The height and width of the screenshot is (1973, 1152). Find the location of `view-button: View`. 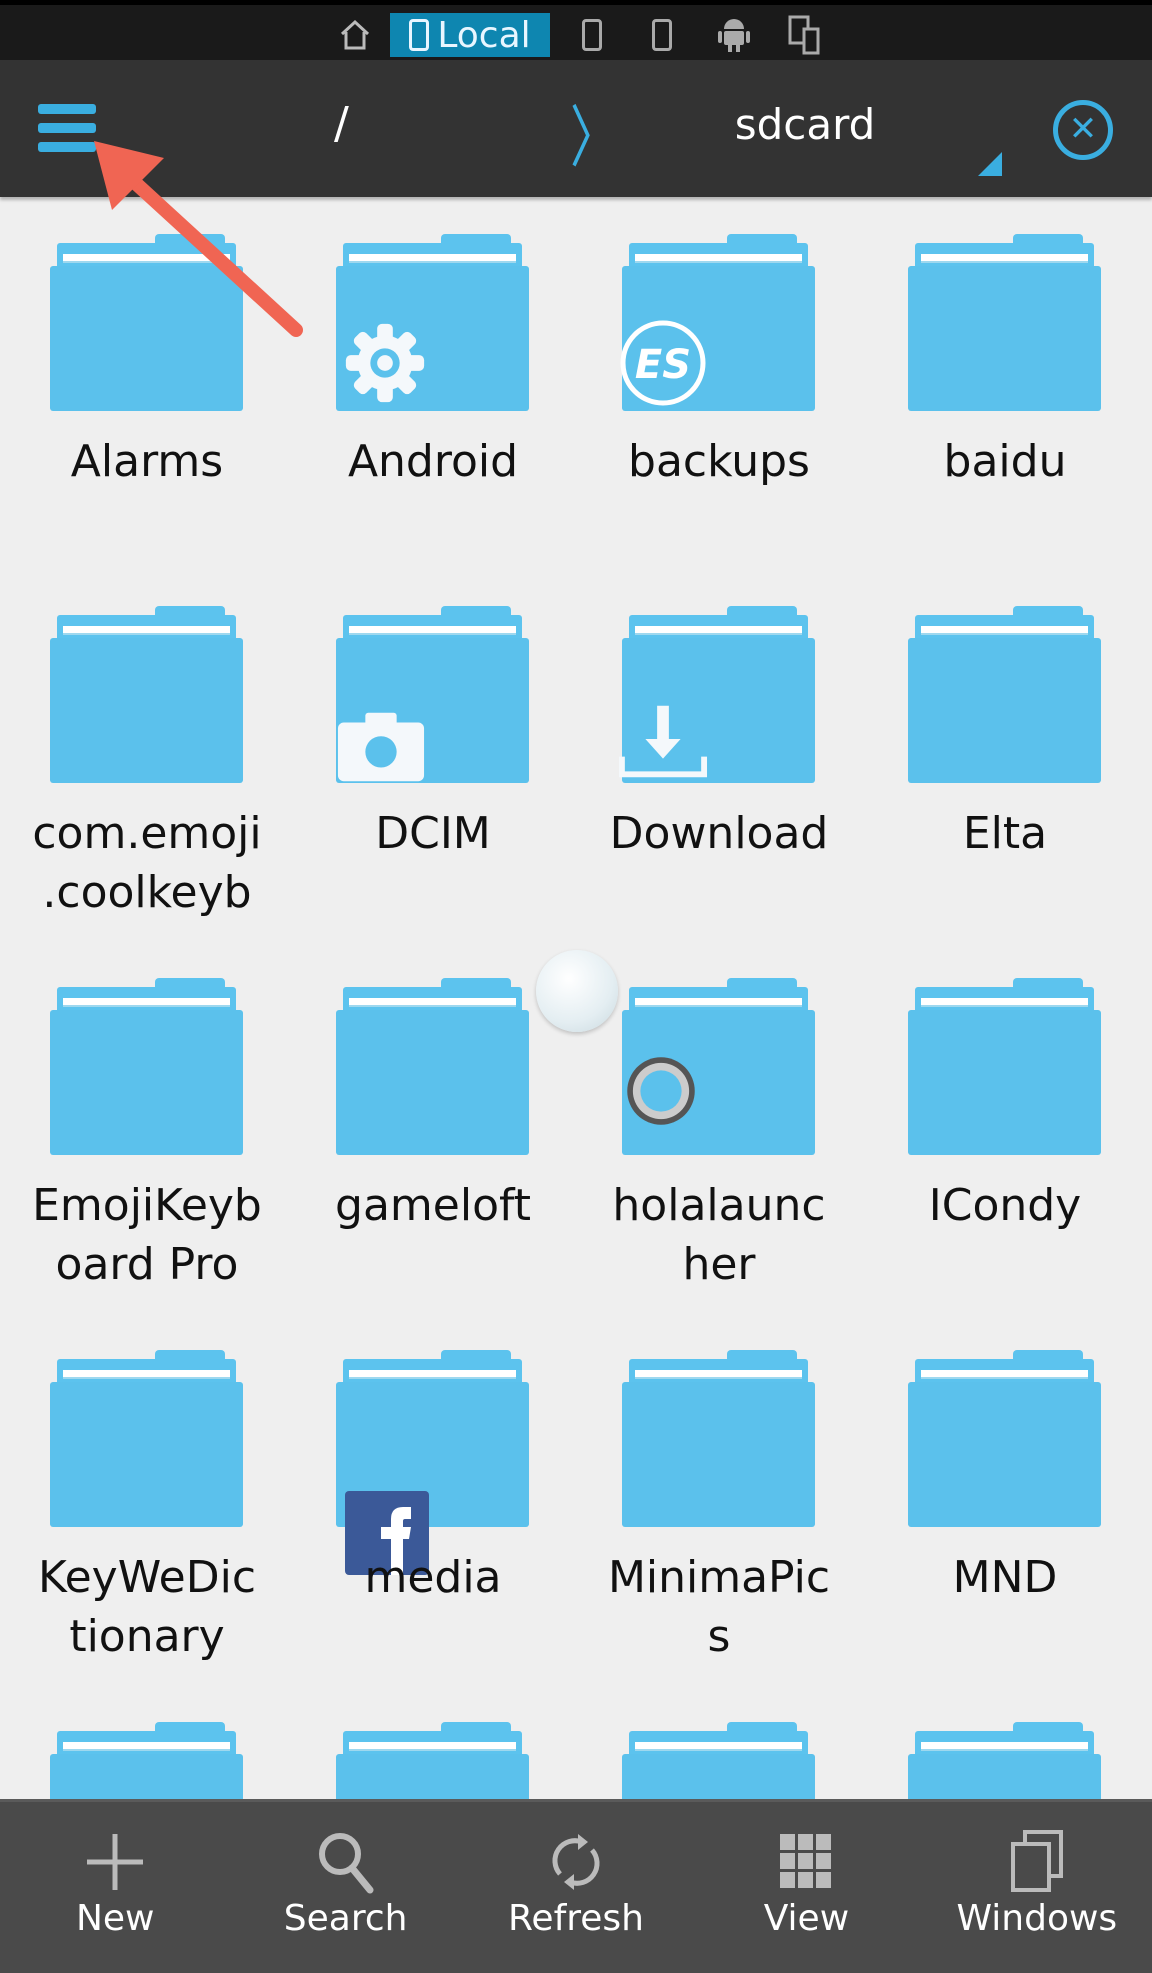

view-button: View is located at coordinates (806, 1887).